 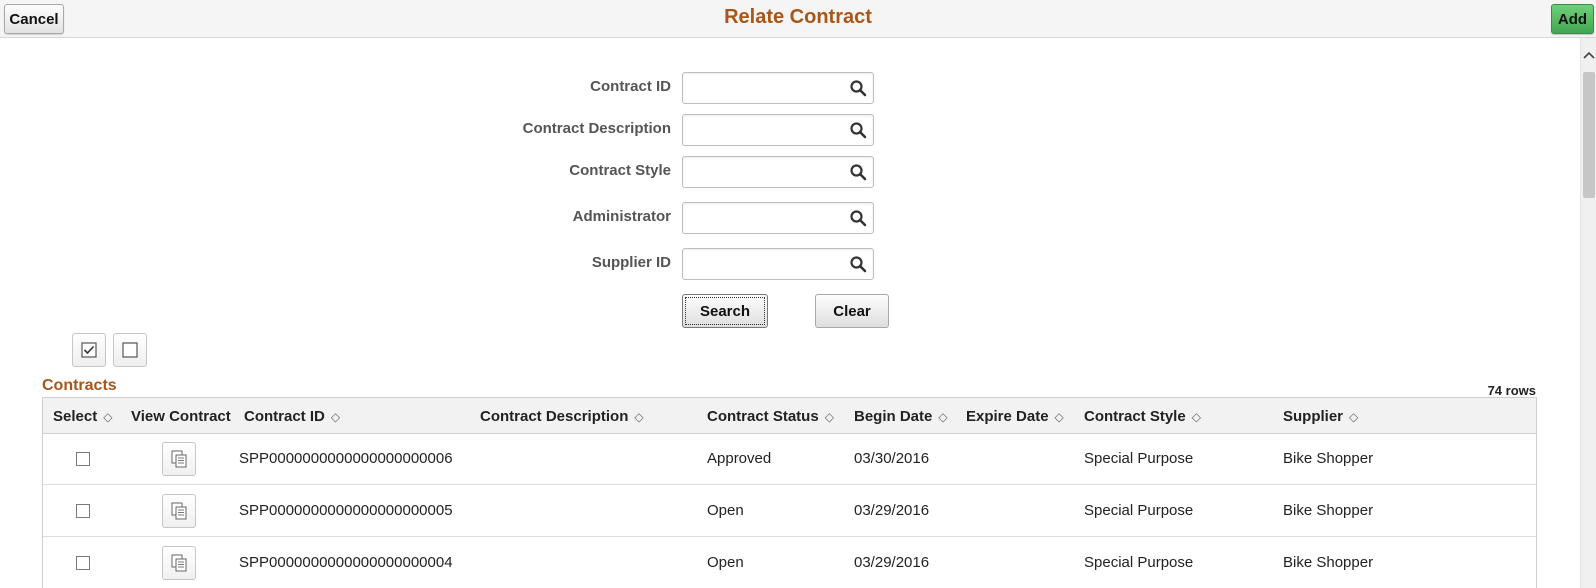 I want to click on page-header: Cancel Relate Contract Add, so click(x=798, y=19).